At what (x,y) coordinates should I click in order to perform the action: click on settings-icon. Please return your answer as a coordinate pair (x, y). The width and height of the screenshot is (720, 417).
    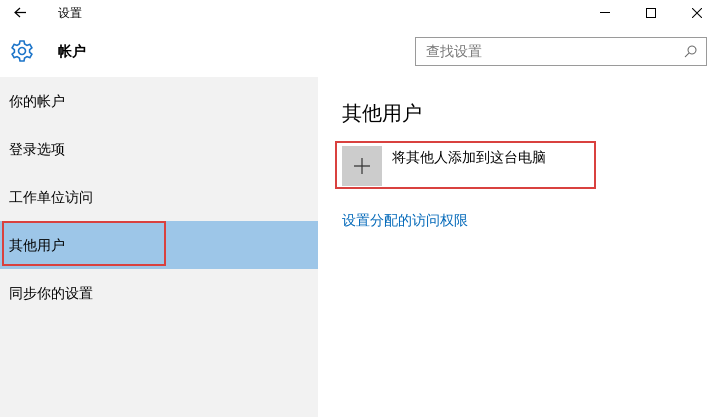
    Looking at the image, I should click on (22, 51).